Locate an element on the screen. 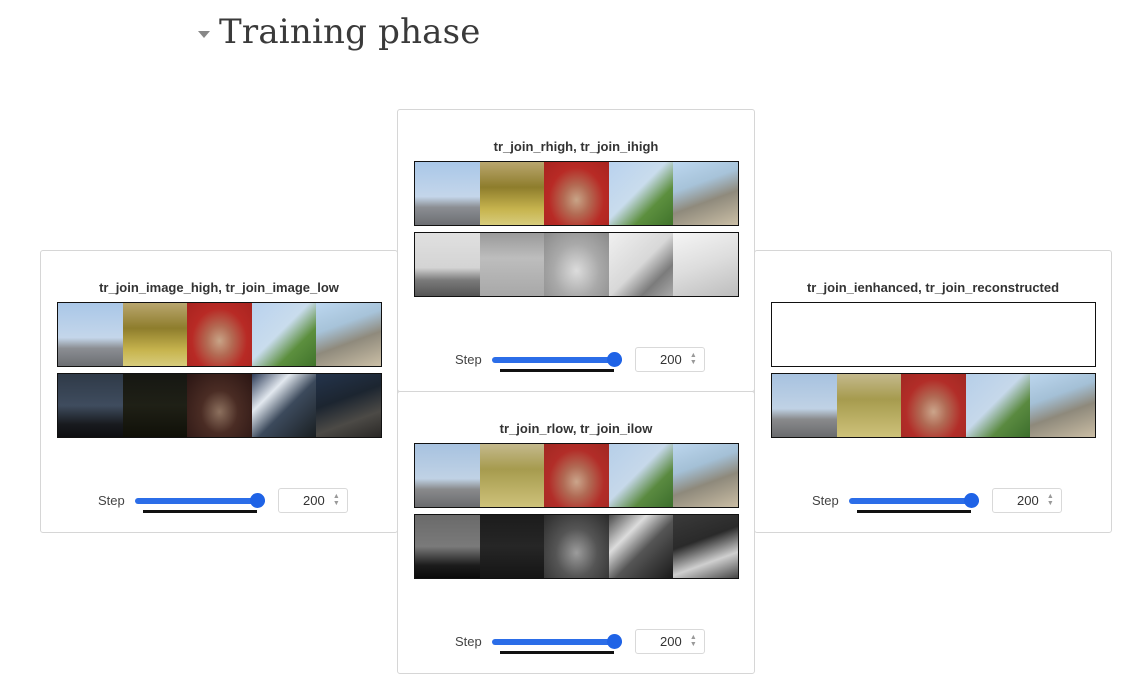 The height and width of the screenshot is (697, 1135). image-strip-ihigh is located at coordinates (576, 264).